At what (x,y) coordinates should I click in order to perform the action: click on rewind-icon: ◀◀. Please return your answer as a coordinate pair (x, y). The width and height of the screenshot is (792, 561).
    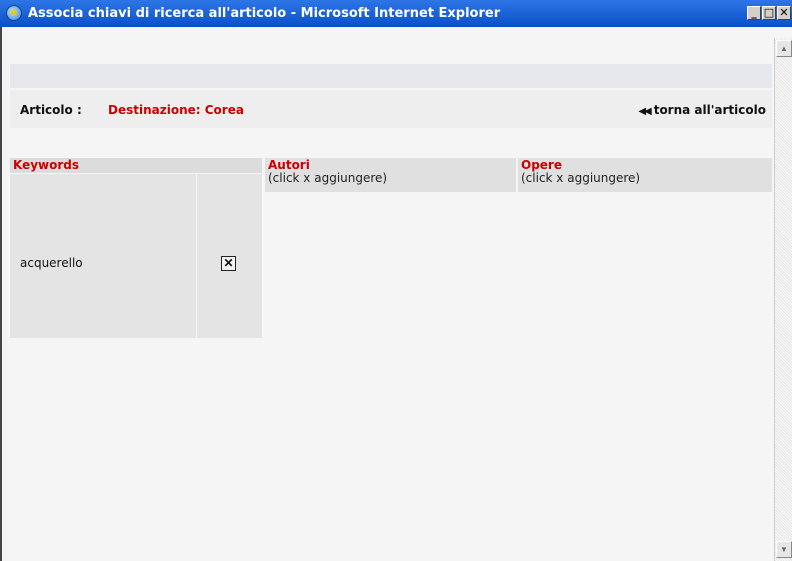
    Looking at the image, I should click on (644, 111).